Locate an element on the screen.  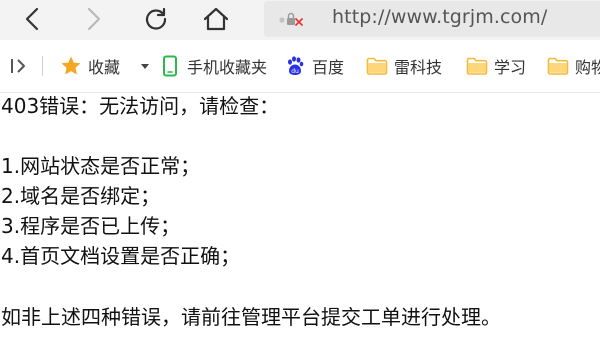
sidebar-toggle-icon is located at coordinates (20, 66).